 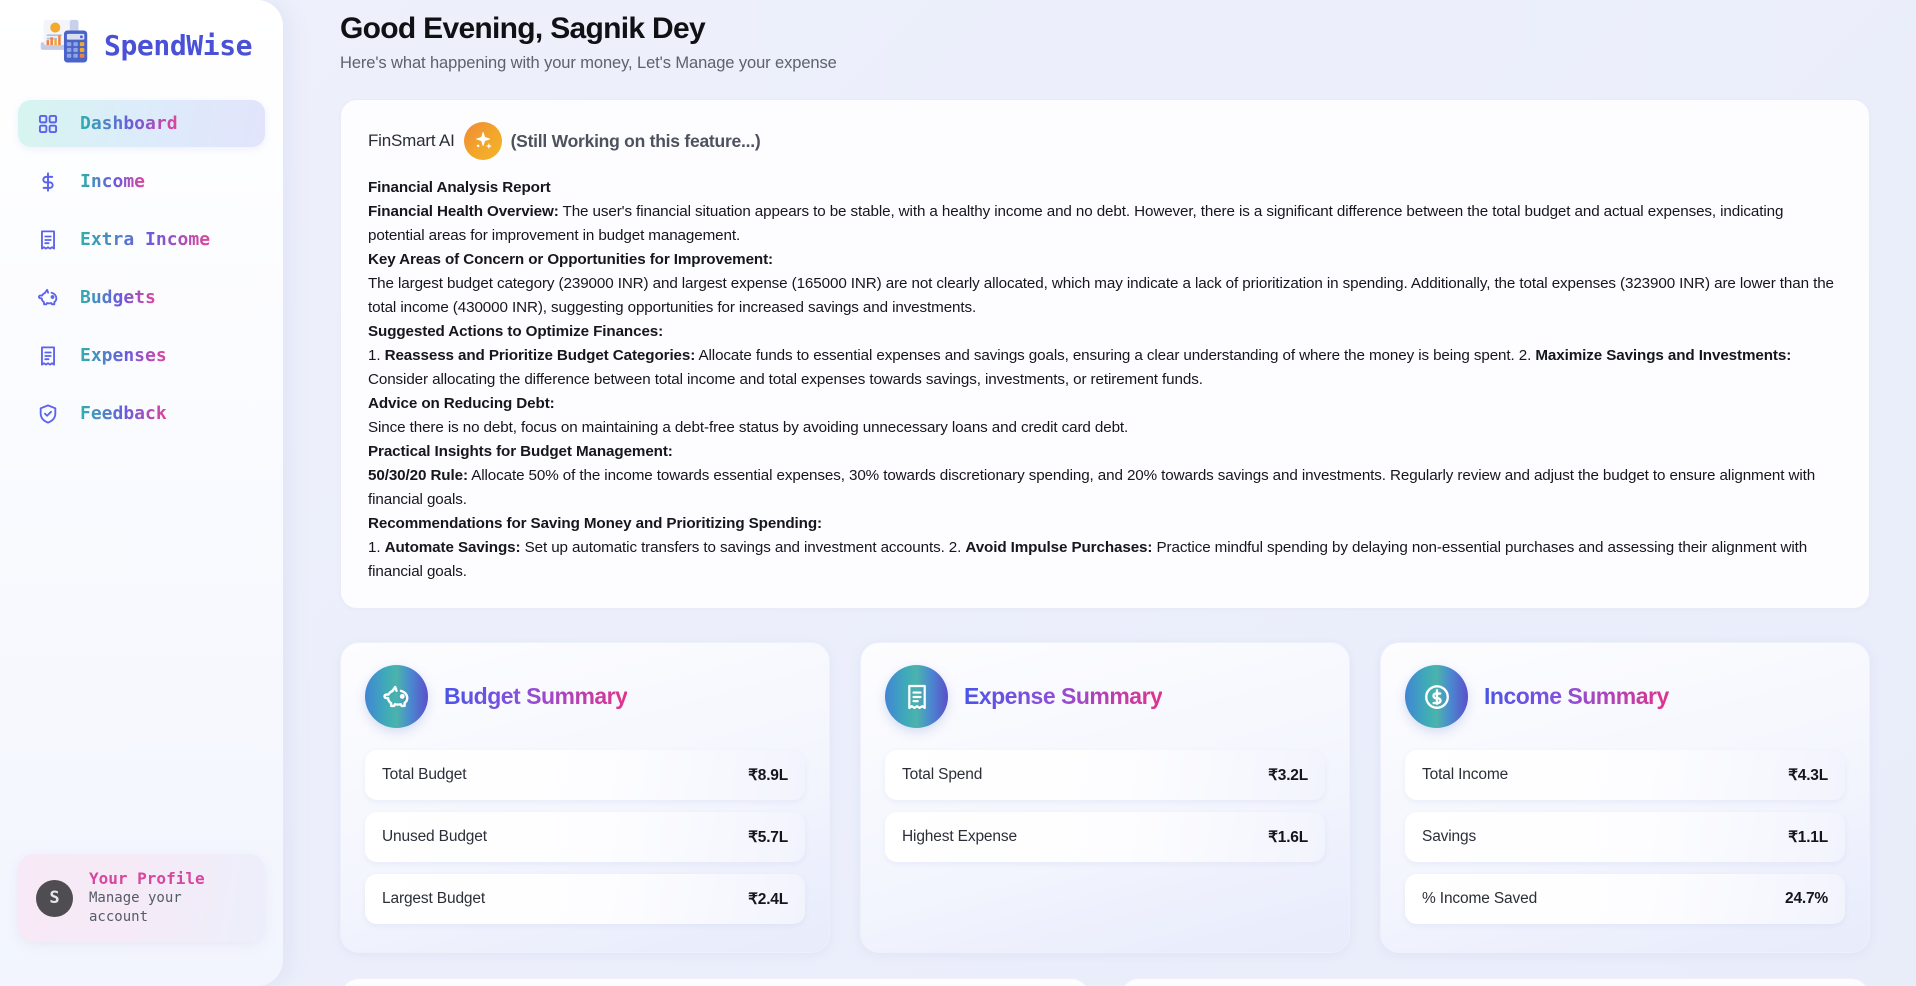 I want to click on row-value: ₹1.6L, so click(x=1288, y=837).